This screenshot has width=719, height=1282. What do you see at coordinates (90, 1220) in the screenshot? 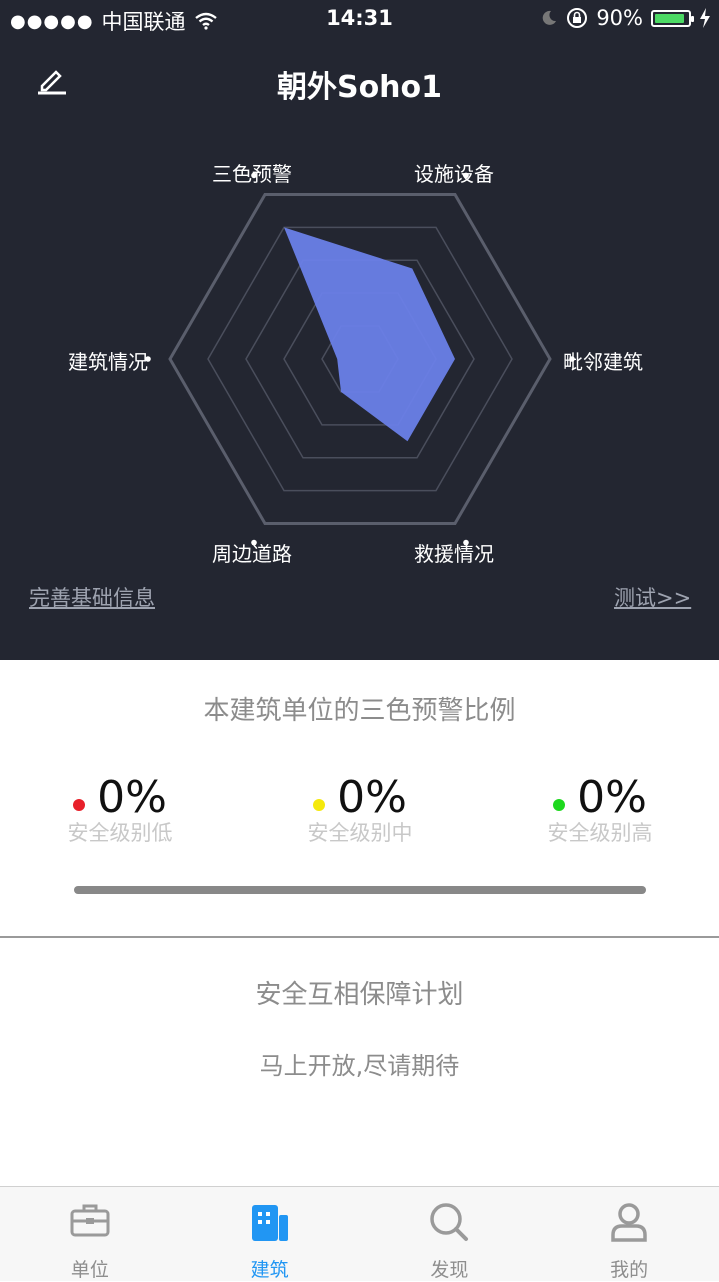
I see `briefcase-icon` at bounding box center [90, 1220].